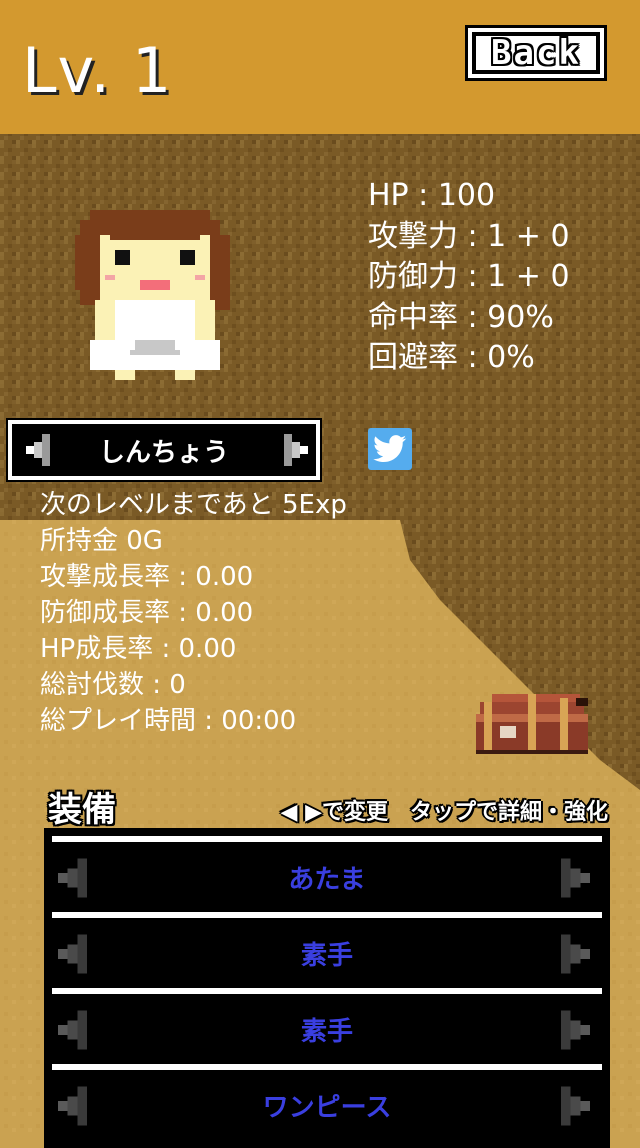 The width and height of the screenshot is (640, 1148). Describe the element at coordinates (147, 613) in the screenshot. I see `defense-growth: 防御成長率 : 0.00` at that location.